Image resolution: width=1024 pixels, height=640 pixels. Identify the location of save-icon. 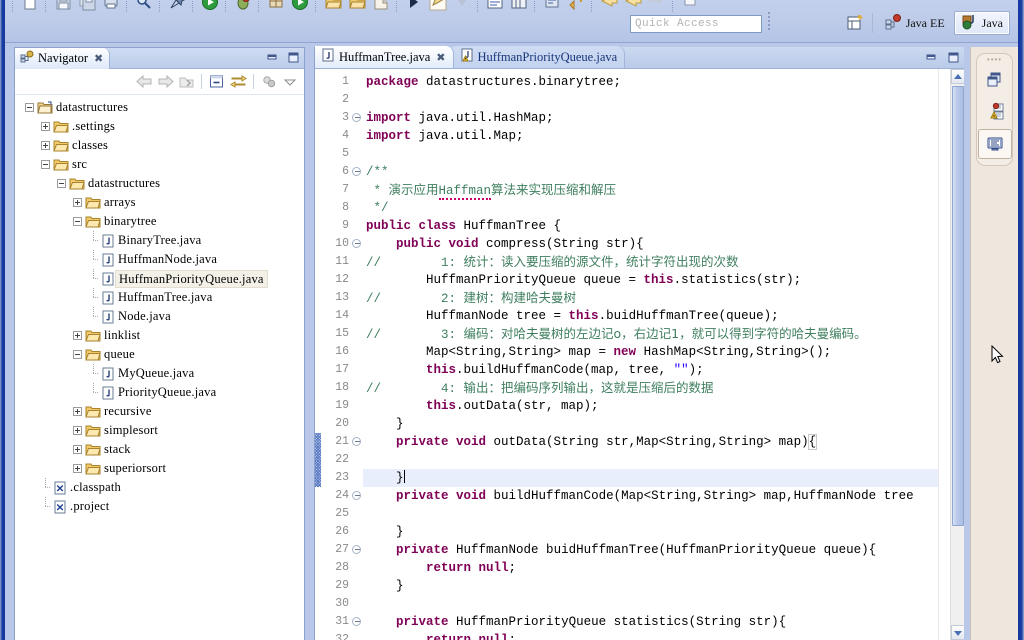
(63, 6).